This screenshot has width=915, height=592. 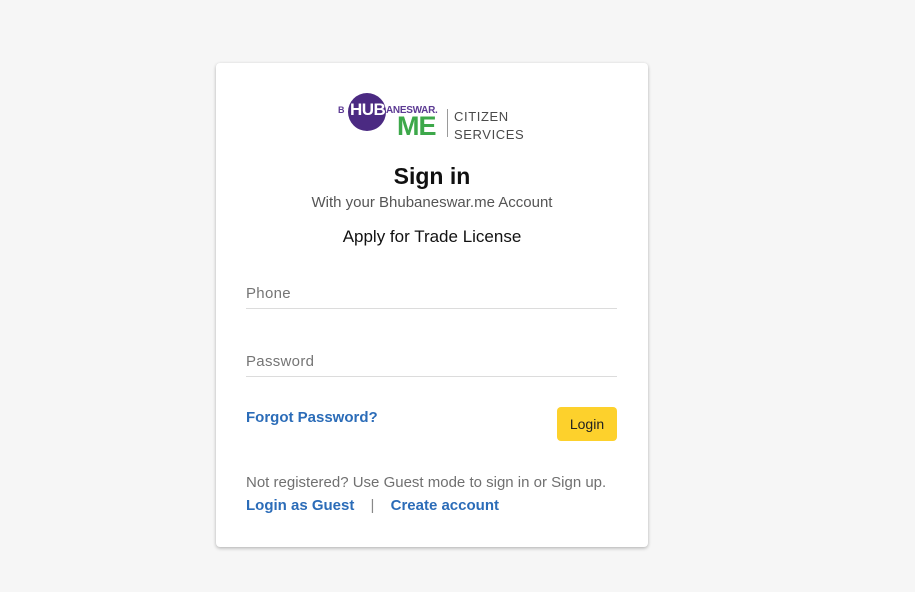 I want to click on account-links: Login as Guest | Create account, so click(x=372, y=505).